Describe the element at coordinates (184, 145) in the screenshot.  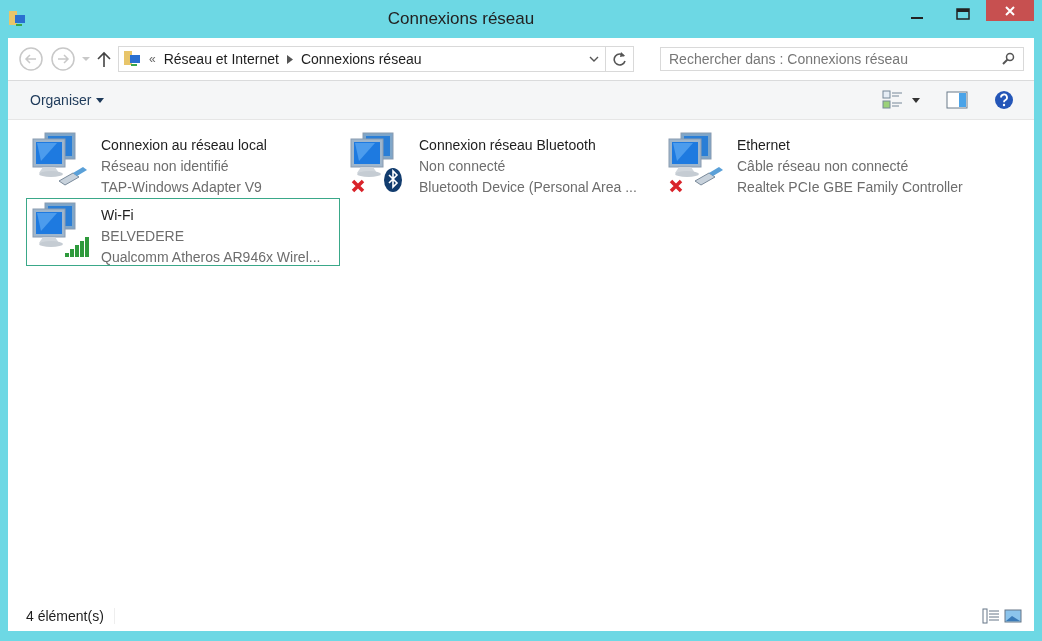
I see `connection-name: Connexion au réseau local` at that location.